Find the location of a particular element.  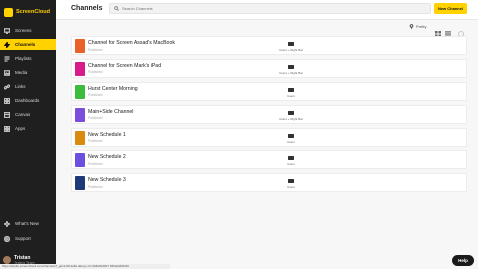

channel-name: Channel for Screen Mark's iPad is located at coordinates (125, 65).